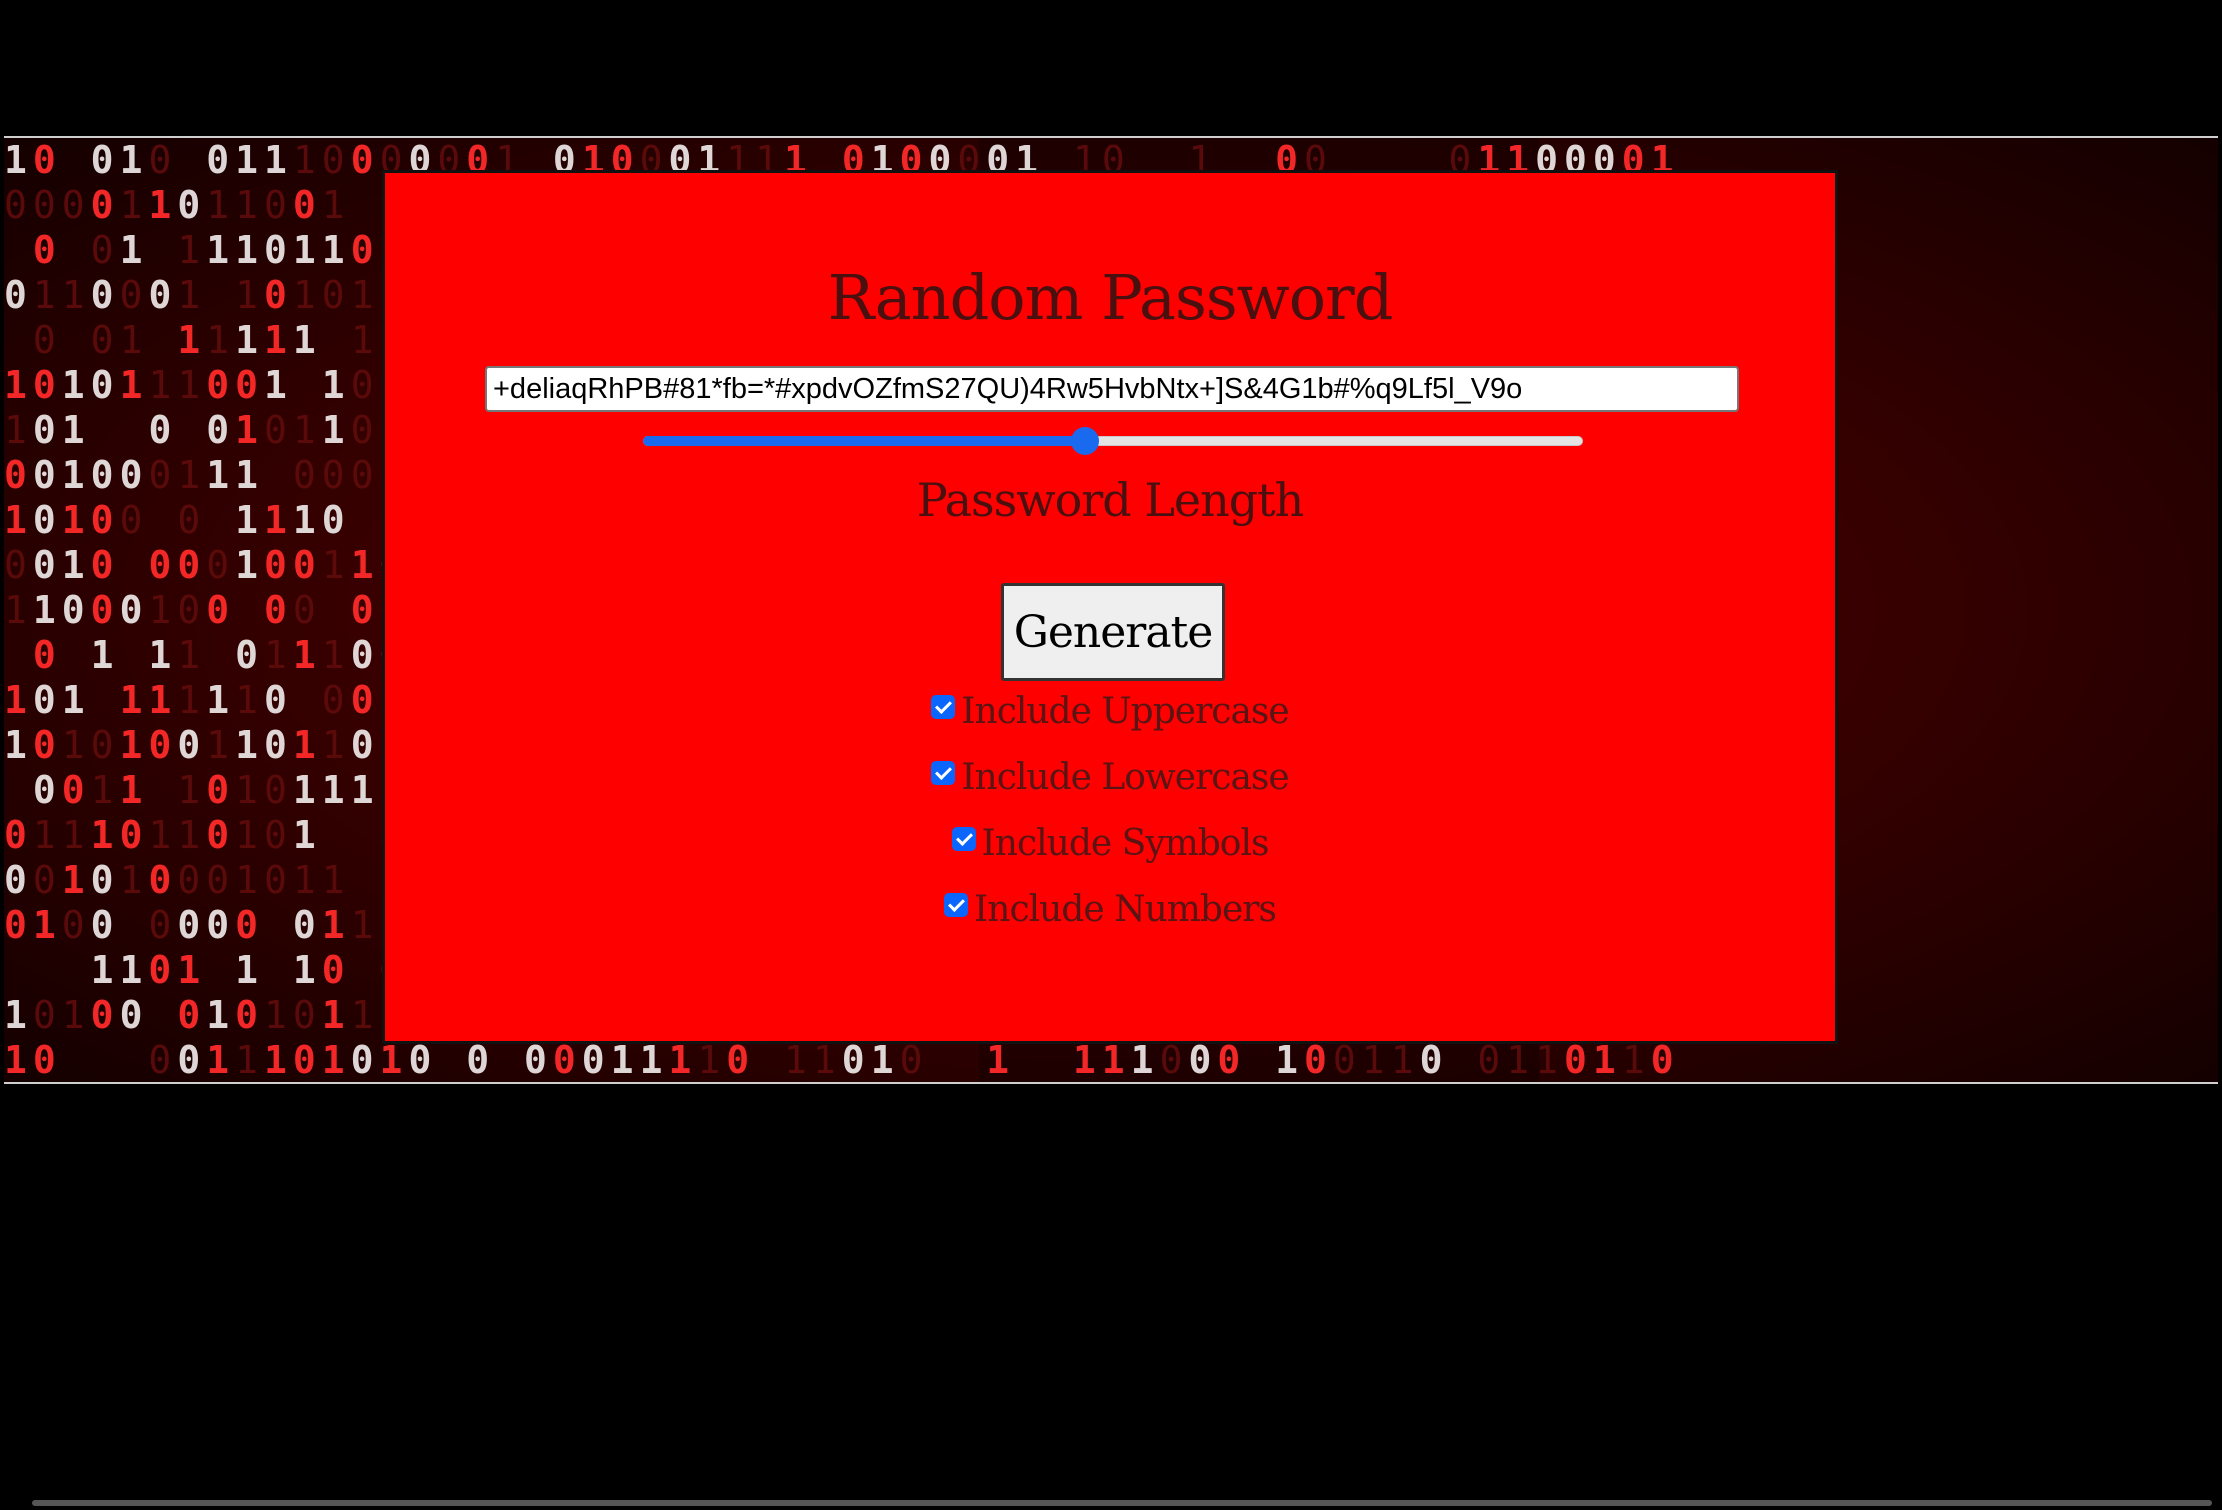 Image resolution: width=2222 pixels, height=1510 pixels. I want to click on option-include-uppercase: Include Uppercase, so click(1110, 718).